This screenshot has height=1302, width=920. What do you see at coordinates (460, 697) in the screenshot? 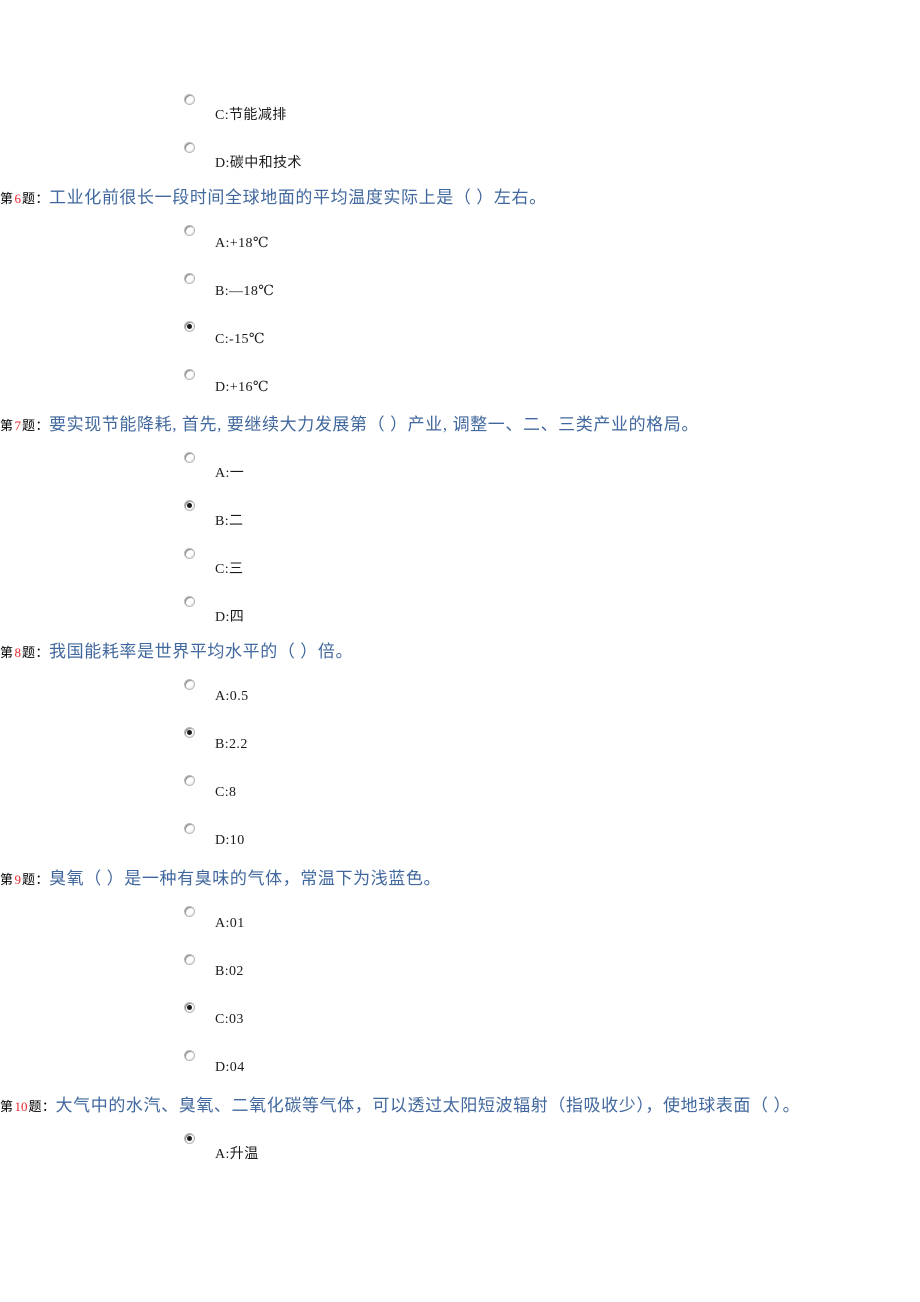
I see `option-row: A:0.5` at bounding box center [460, 697].